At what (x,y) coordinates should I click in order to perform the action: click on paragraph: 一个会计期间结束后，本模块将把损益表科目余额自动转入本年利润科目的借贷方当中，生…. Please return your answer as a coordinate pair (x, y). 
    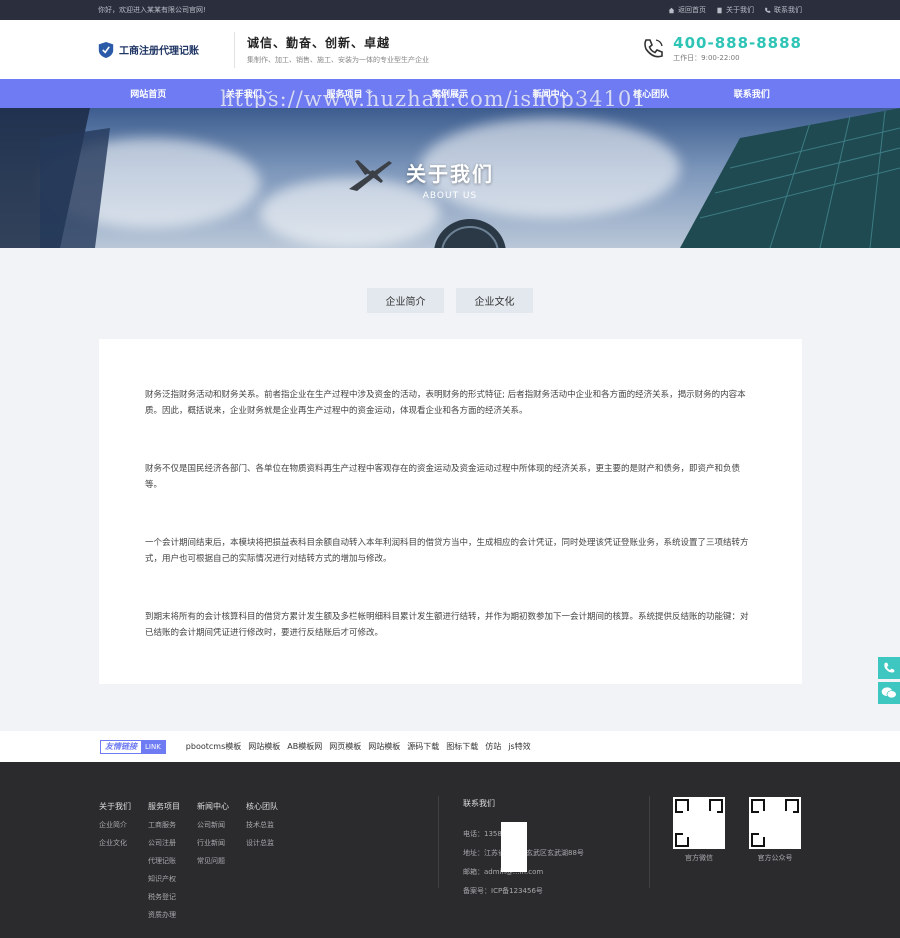
    Looking at the image, I should click on (447, 551).